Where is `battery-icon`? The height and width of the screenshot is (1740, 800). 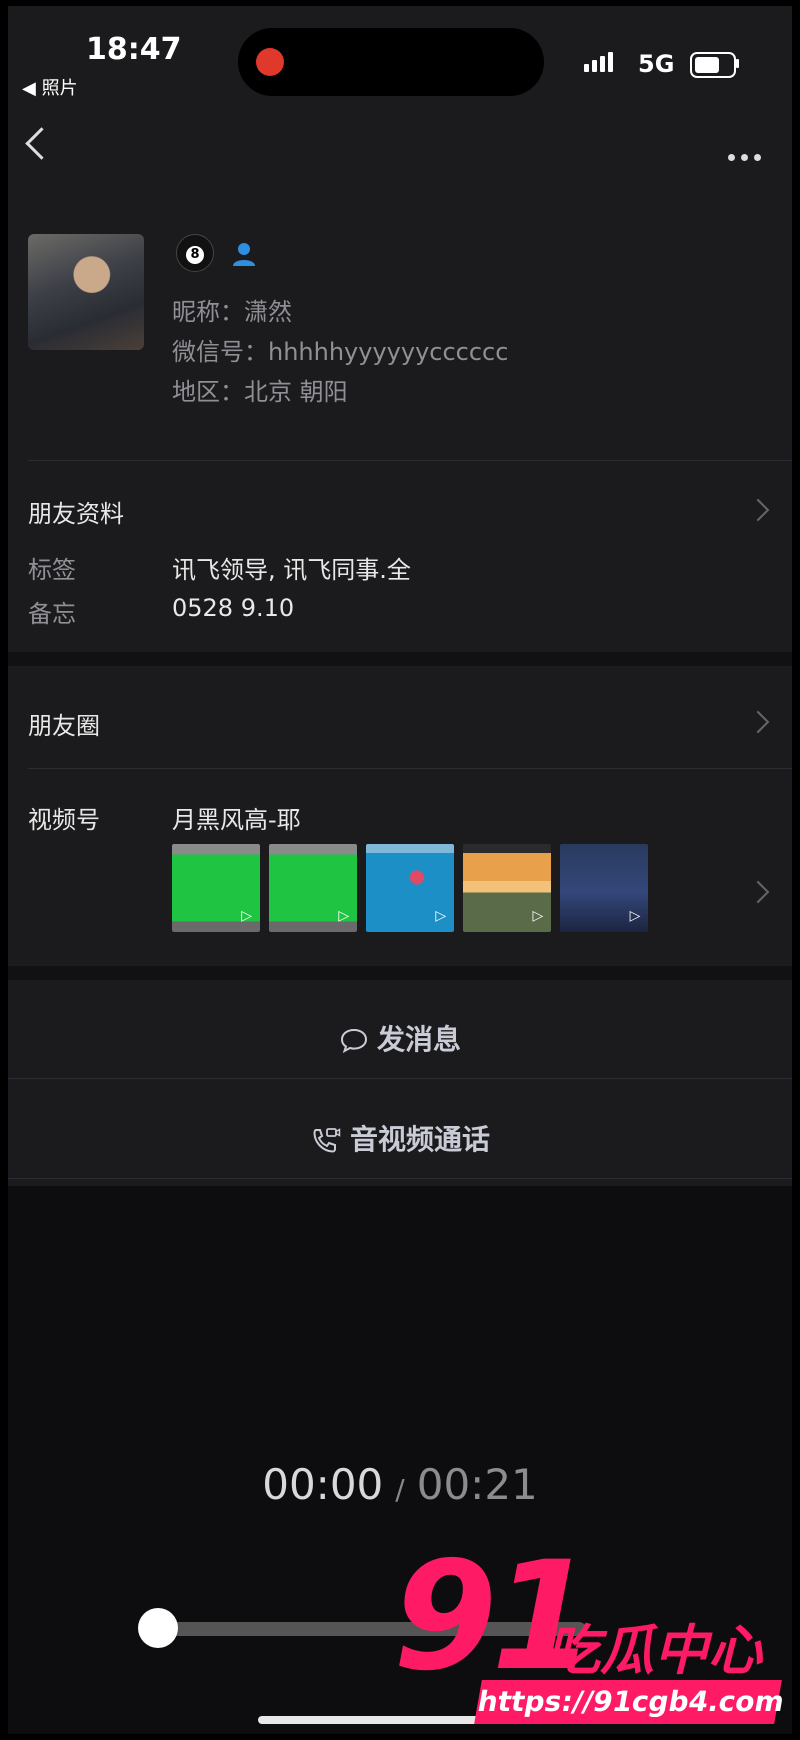
battery-icon is located at coordinates (713, 65).